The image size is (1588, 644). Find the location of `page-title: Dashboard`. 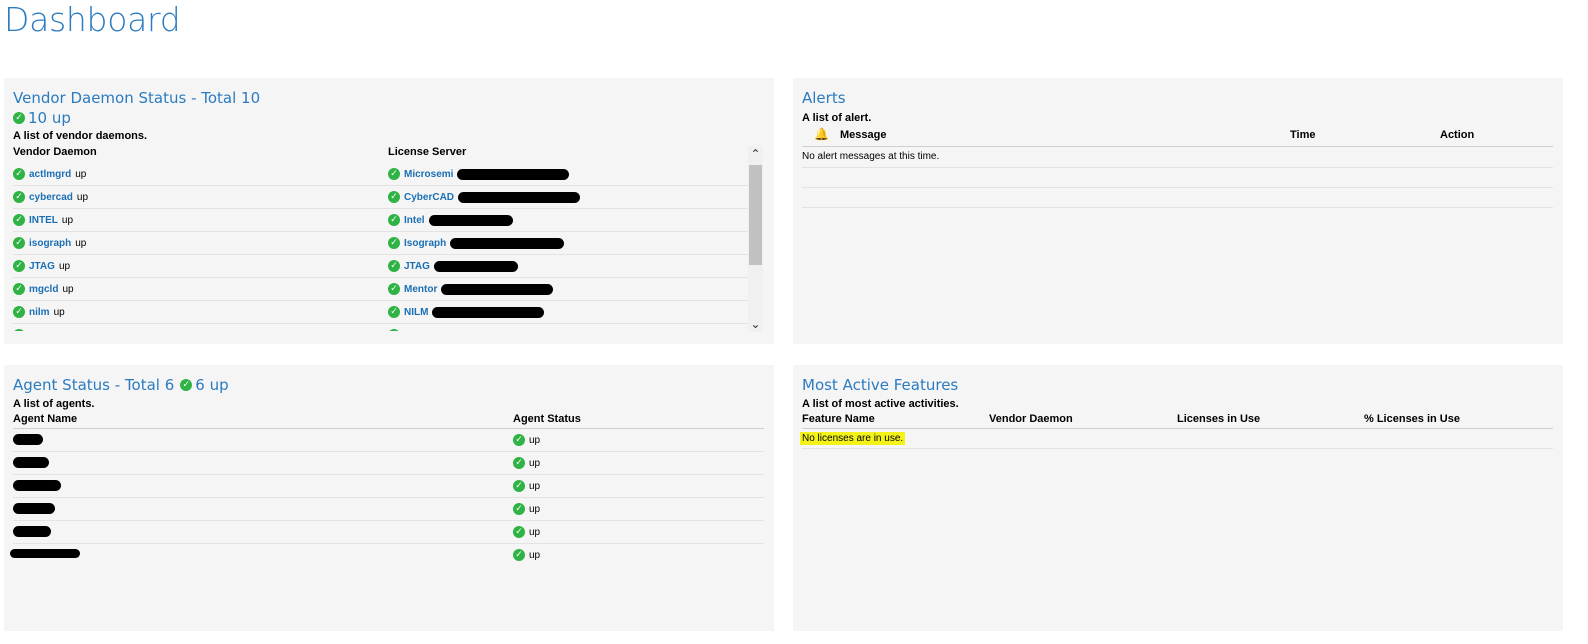

page-title: Dashboard is located at coordinates (92, 19).